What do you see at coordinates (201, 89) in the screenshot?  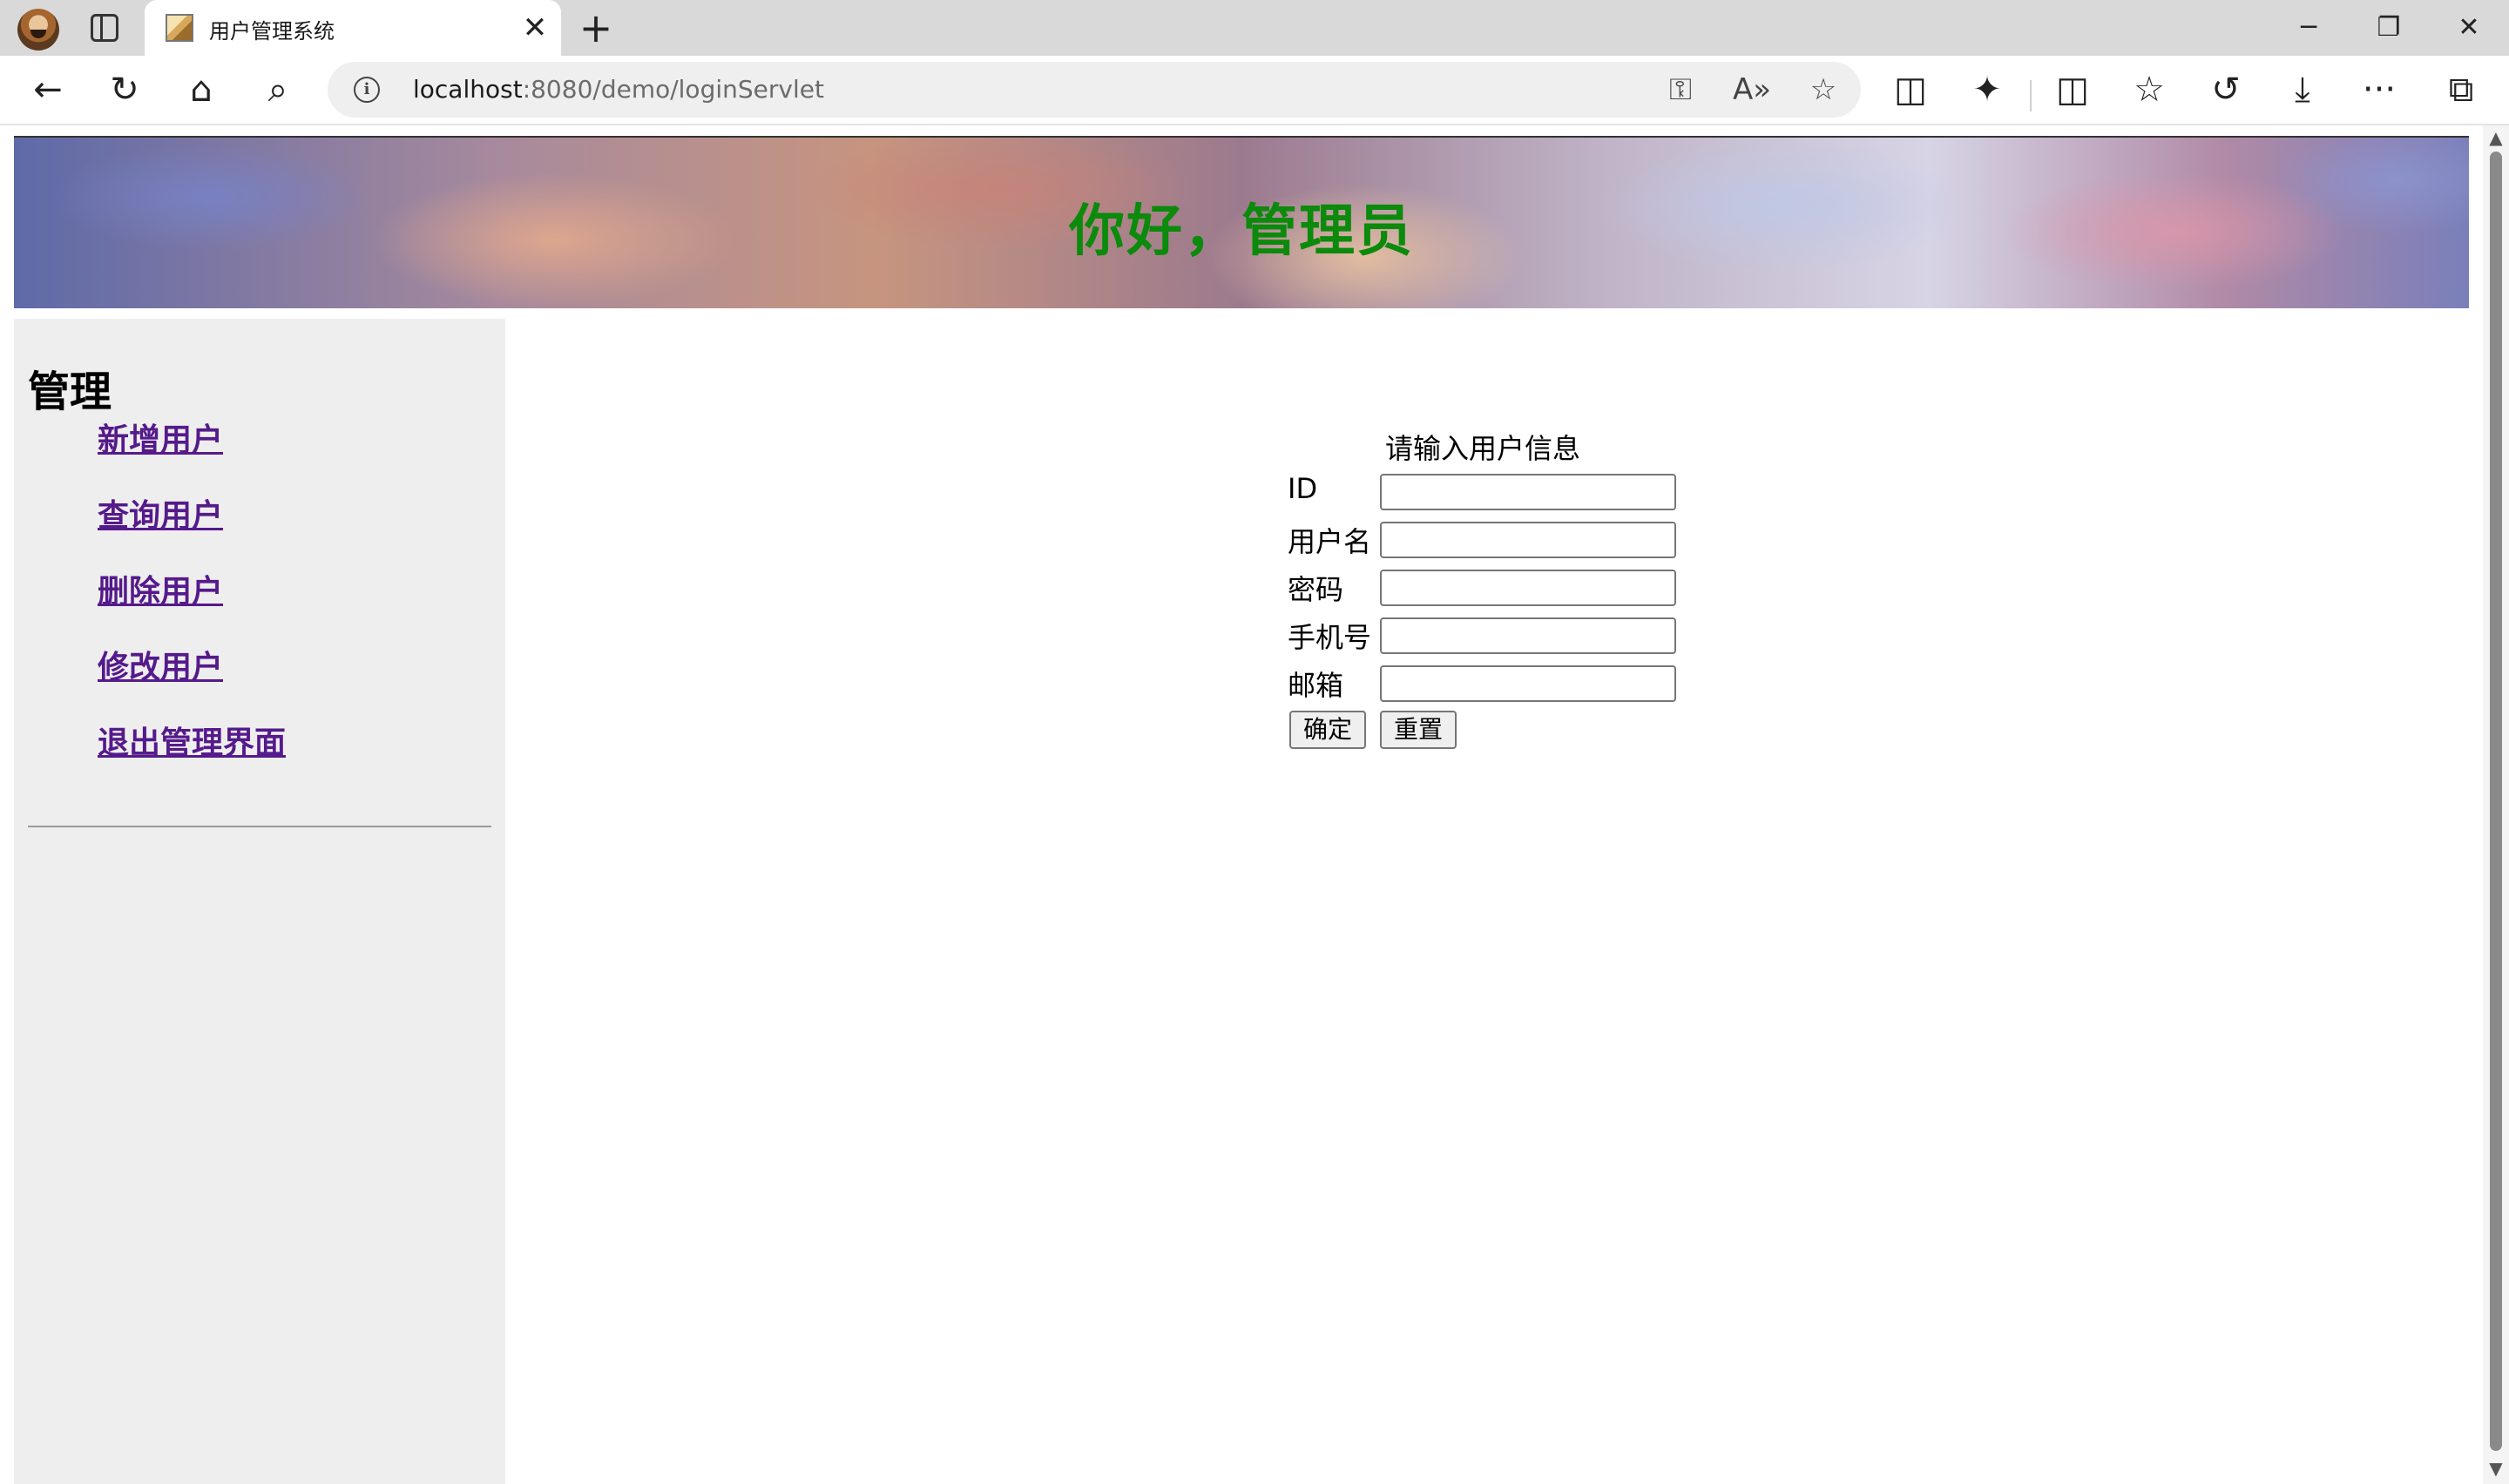 I see `home-icon: ⌂` at bounding box center [201, 89].